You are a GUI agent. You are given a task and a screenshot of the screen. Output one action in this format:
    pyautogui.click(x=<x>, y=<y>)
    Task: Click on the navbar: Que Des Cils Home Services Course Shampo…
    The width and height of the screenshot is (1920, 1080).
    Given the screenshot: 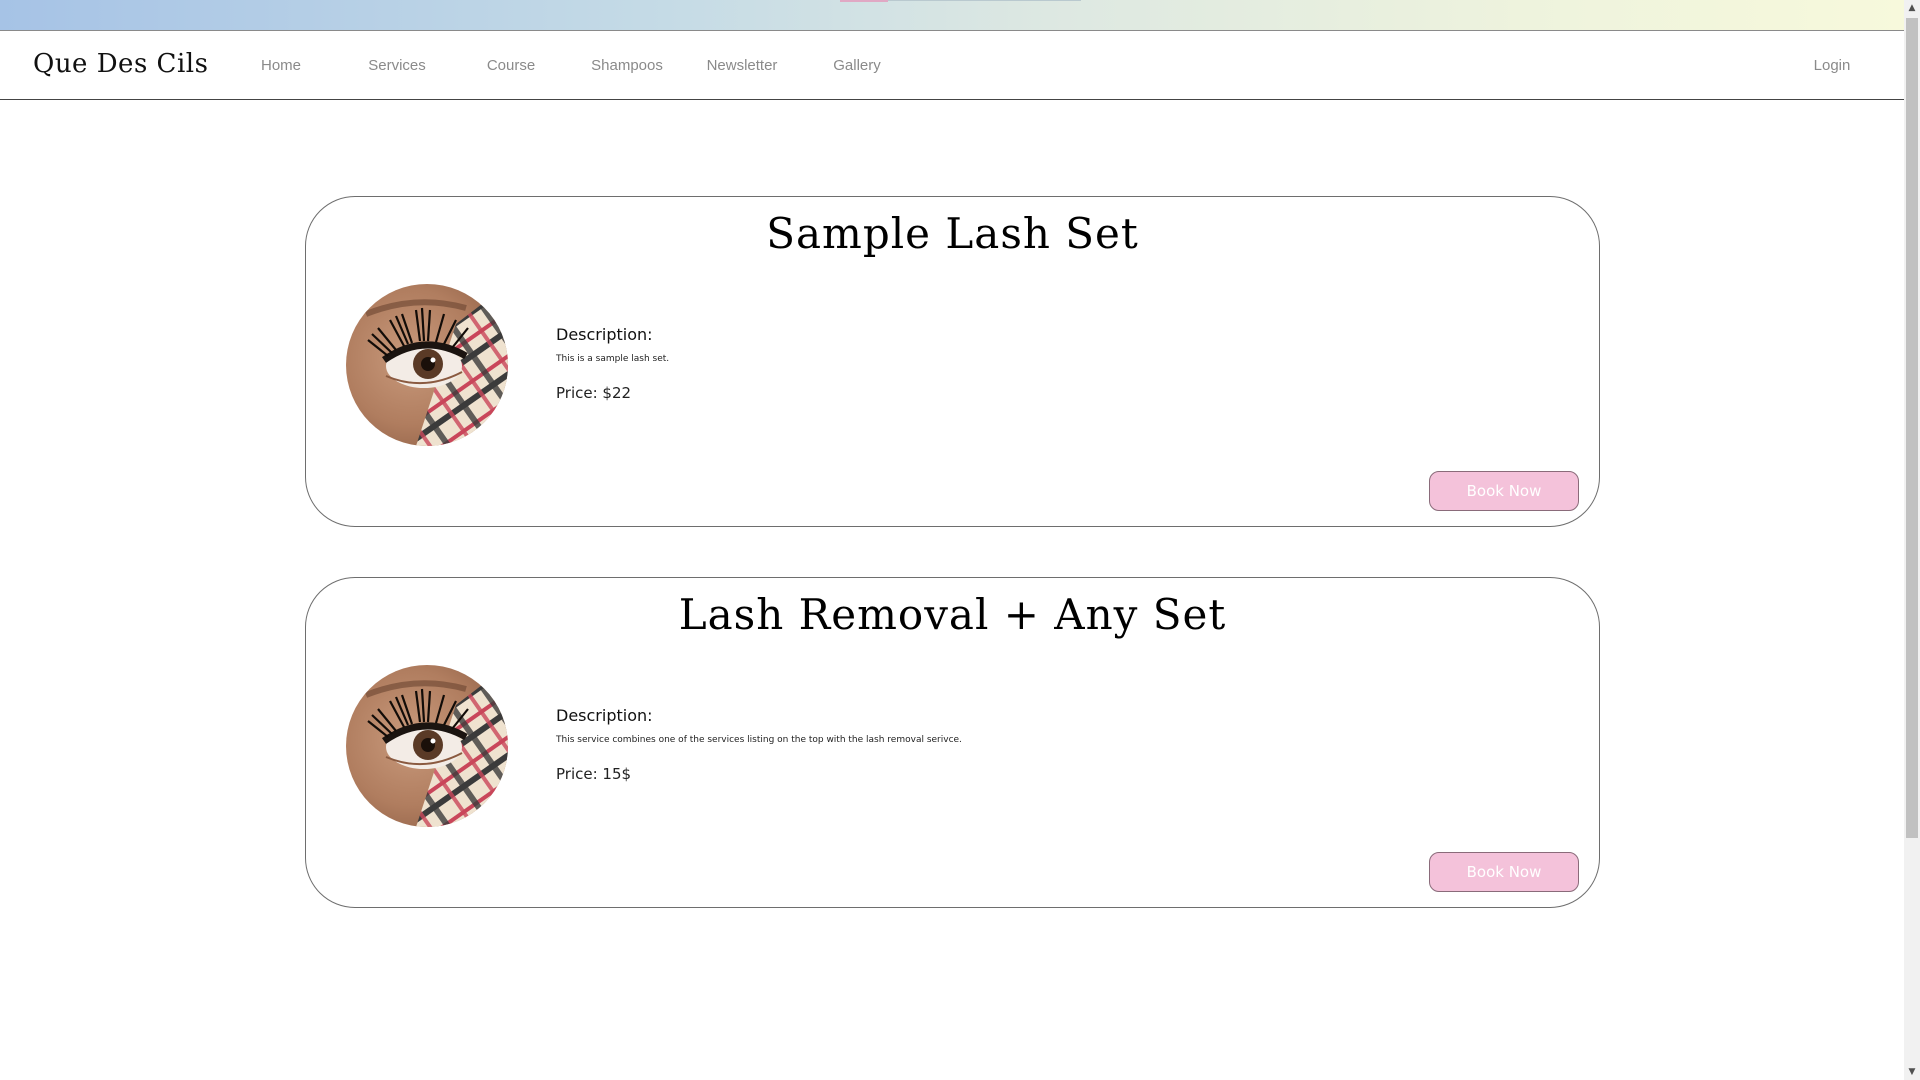 What is the action you would take?
    pyautogui.click(x=952, y=65)
    